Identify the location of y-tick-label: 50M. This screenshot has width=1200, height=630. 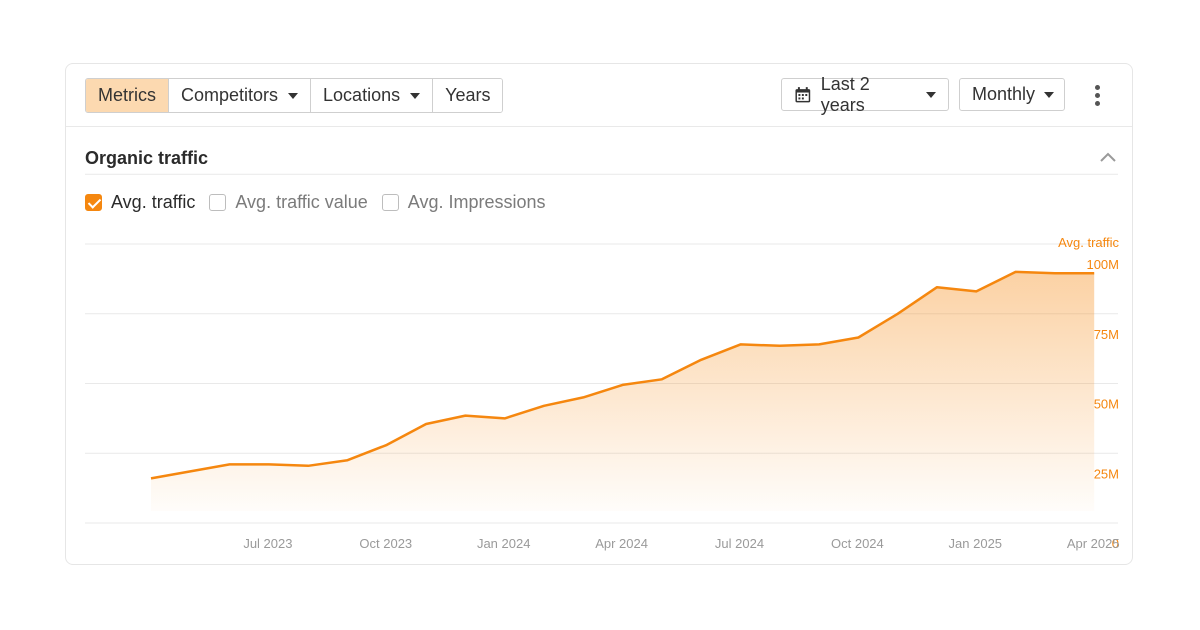
(1106, 404).